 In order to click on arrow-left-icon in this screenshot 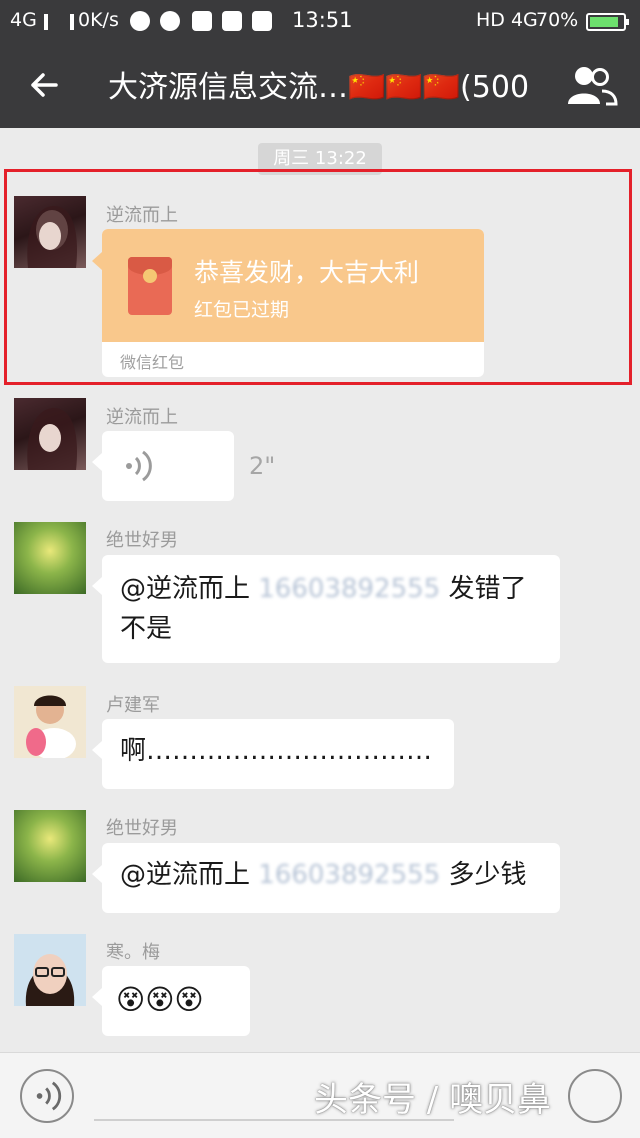, I will do `click(44, 85)`.